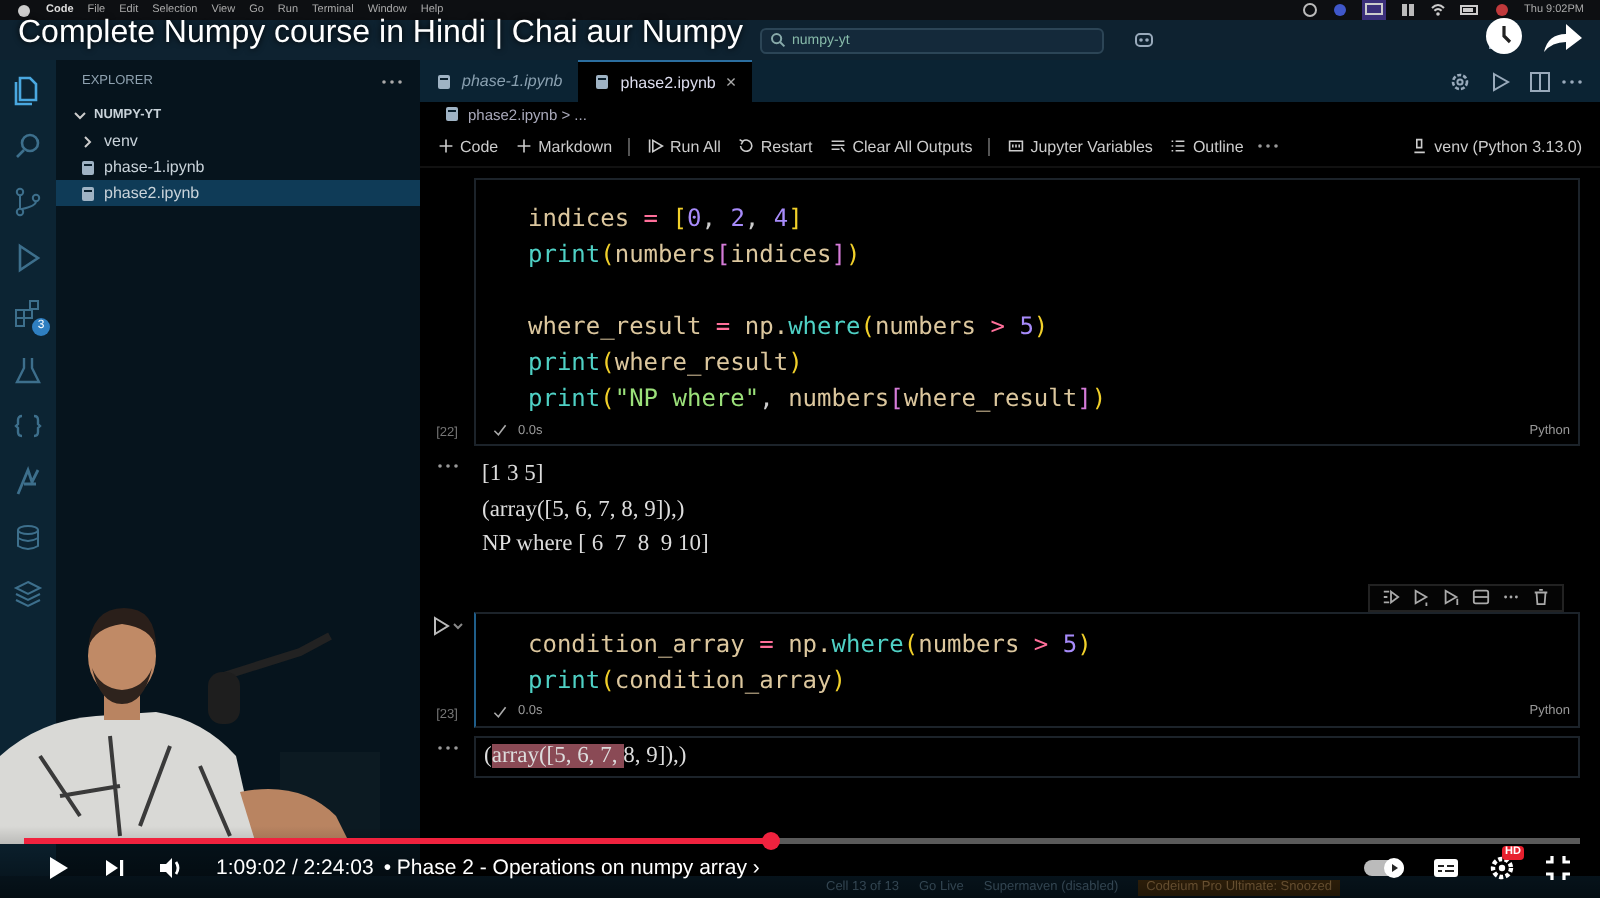 Image resolution: width=1600 pixels, height=898 pixels. Describe the element at coordinates (1391, 597) in the screenshot. I see `run-by-line-icon` at that location.